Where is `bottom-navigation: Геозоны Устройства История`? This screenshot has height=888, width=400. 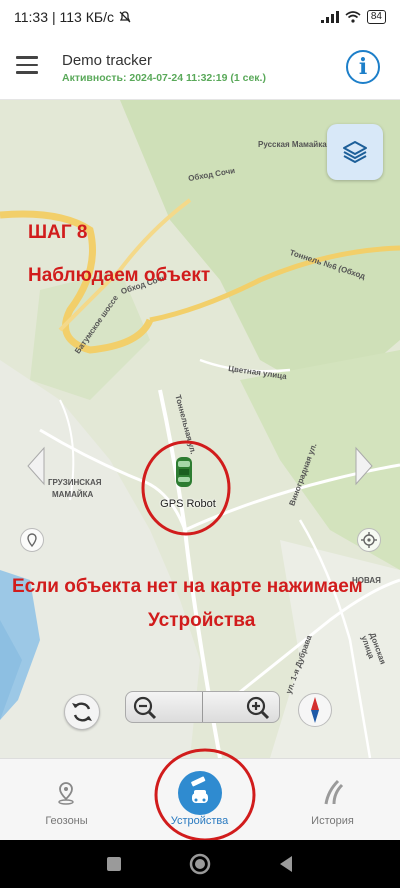 bottom-navigation: Геозоны Устройства История is located at coordinates (200, 795).